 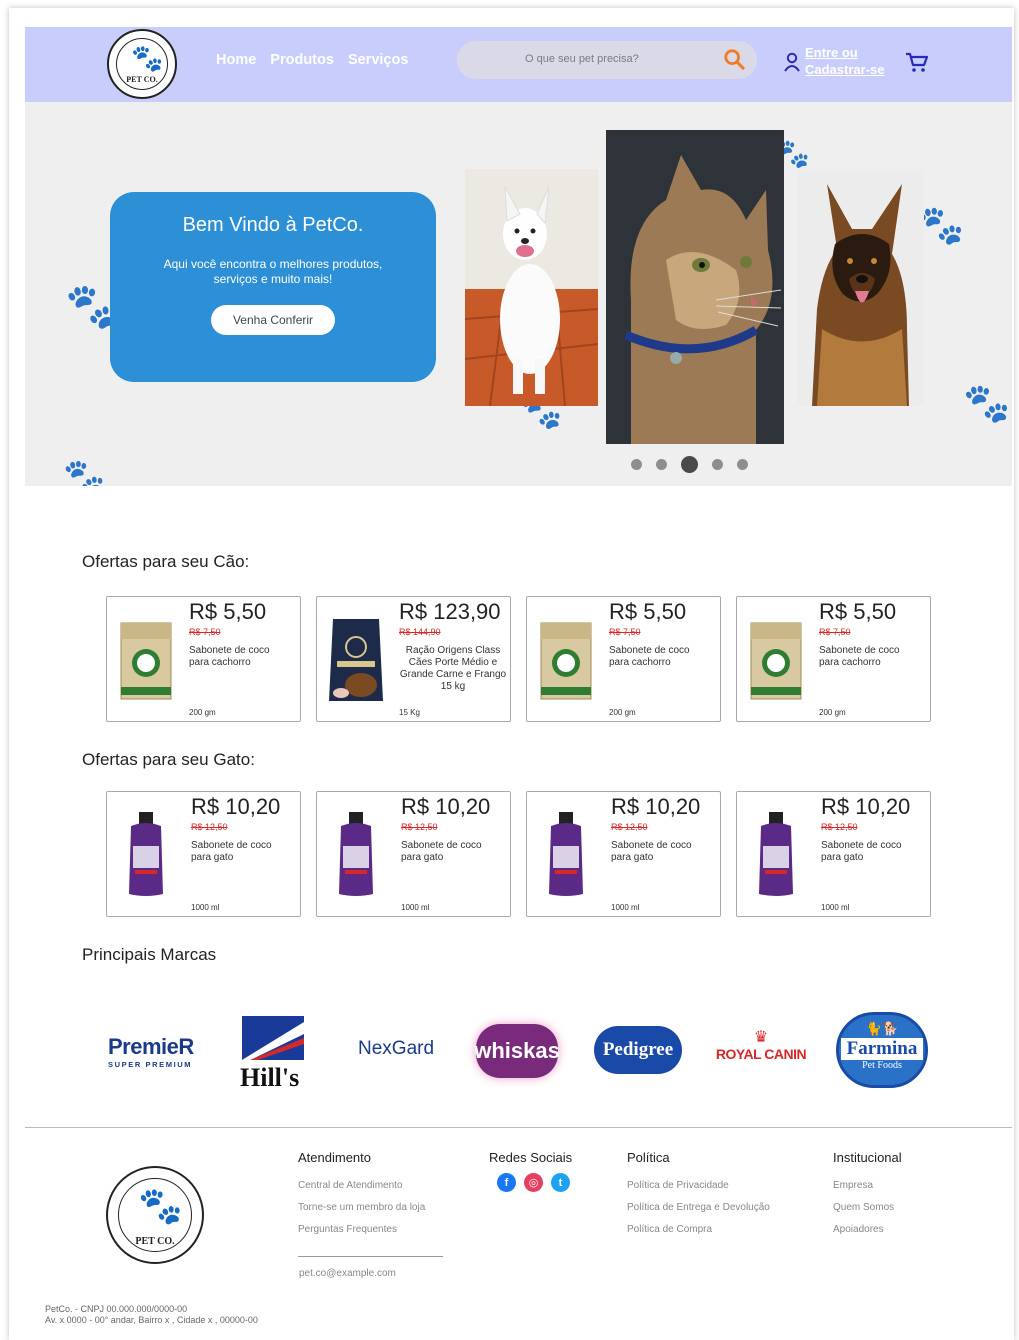 What do you see at coordinates (533, 1182) in the screenshot?
I see `instagram-icon: ◎` at bounding box center [533, 1182].